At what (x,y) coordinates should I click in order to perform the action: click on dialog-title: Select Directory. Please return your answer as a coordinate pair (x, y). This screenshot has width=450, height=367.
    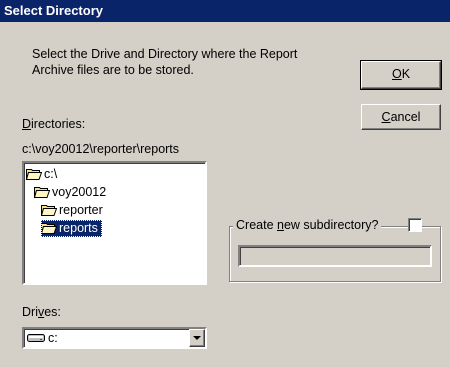
    Looking at the image, I should click on (225, 11).